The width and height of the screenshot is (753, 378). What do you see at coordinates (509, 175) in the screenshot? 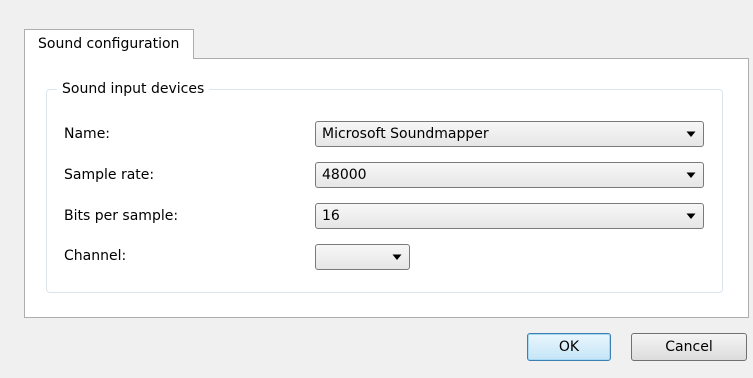
I see `sample-rate-dropdown: 48000` at bounding box center [509, 175].